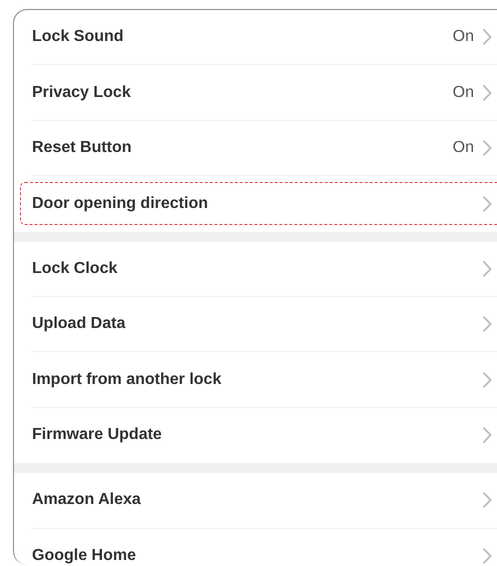  I want to click on settings-row: Privacy Lock On, so click(264, 93).